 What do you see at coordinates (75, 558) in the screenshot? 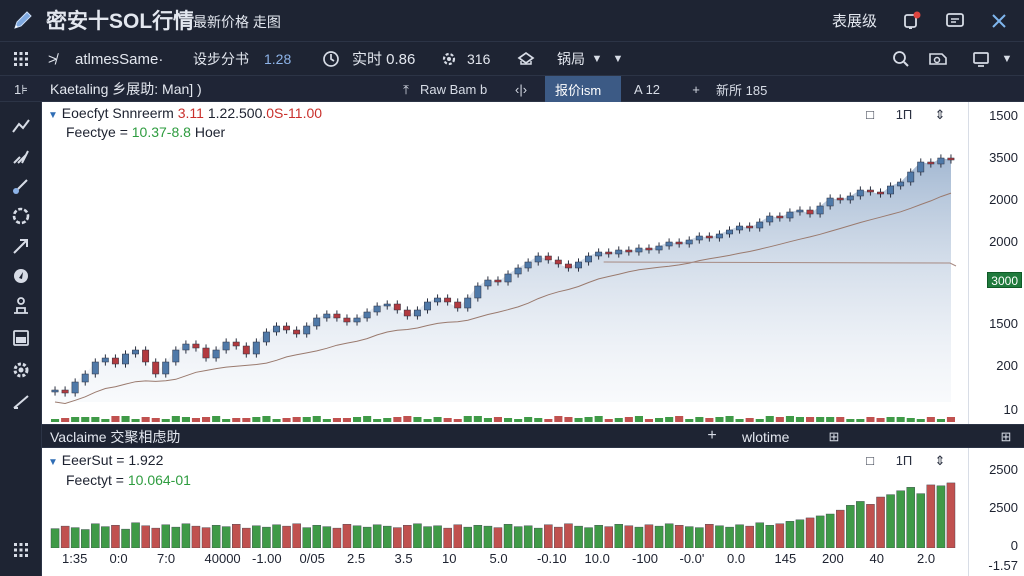
I see `time-axis-label: 1:35` at bounding box center [75, 558].